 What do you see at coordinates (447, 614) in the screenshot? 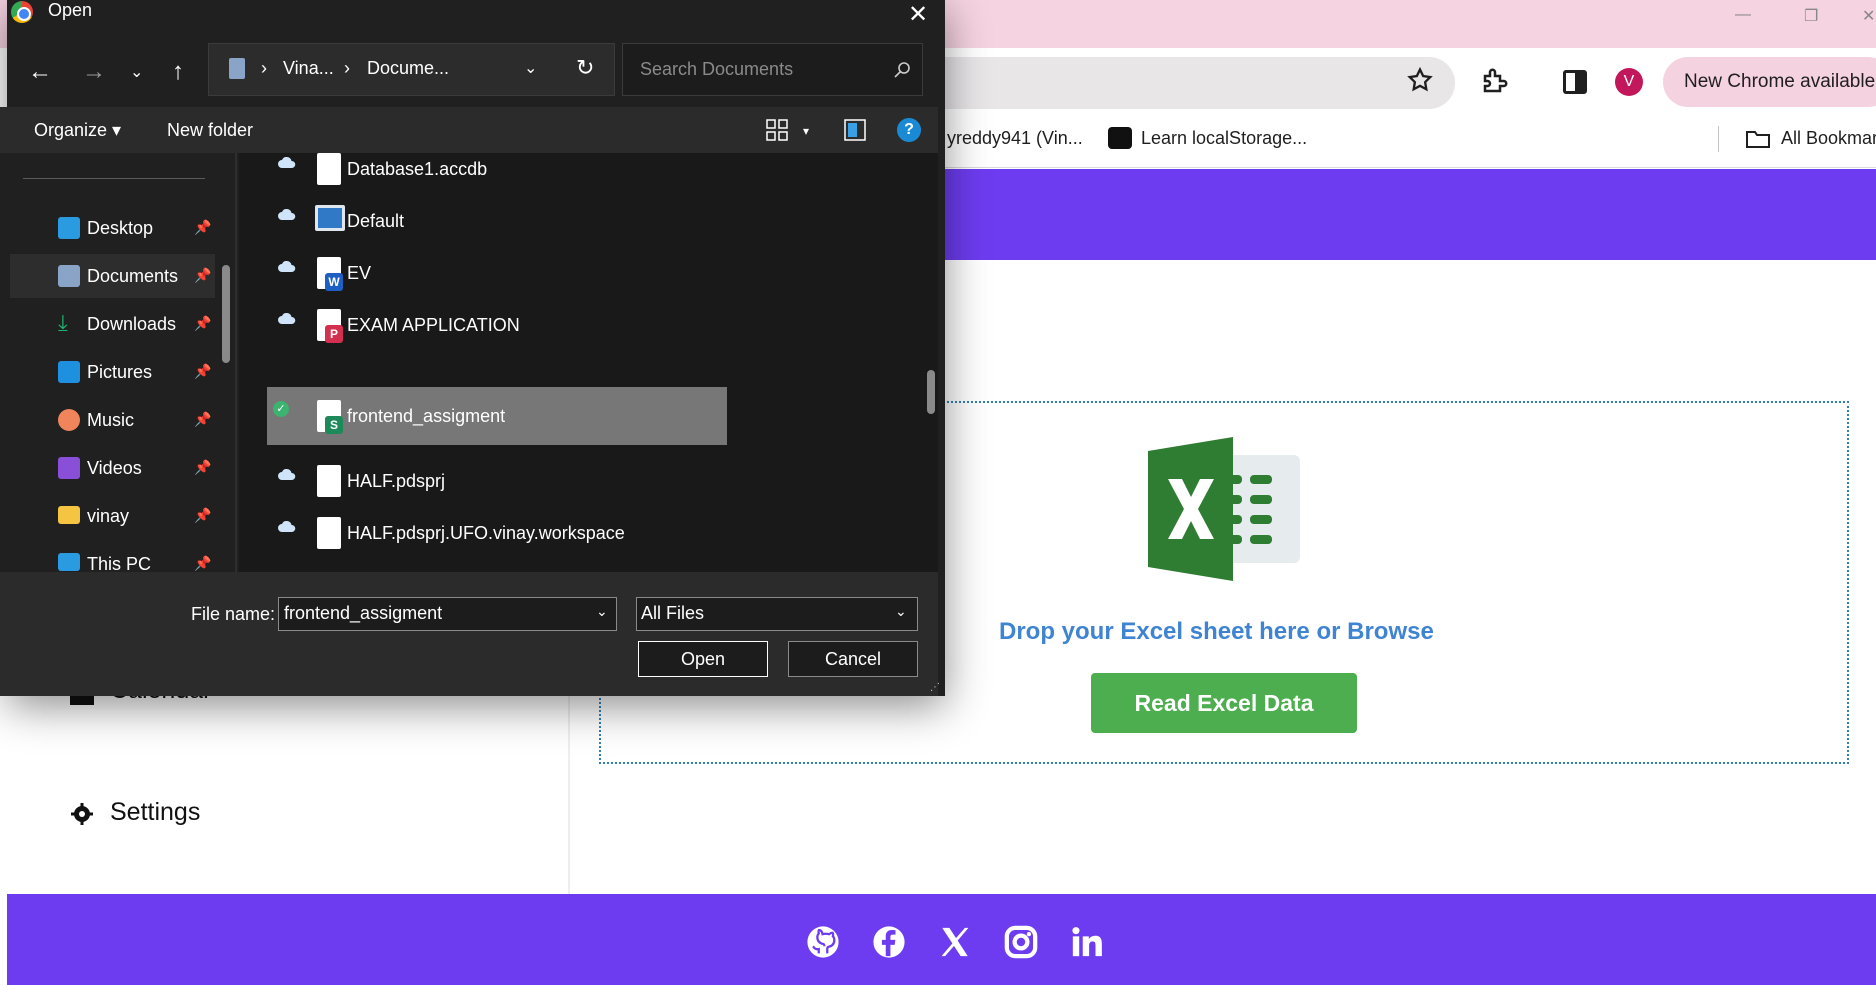
I see `file-name-input: frontend_assigment` at bounding box center [447, 614].